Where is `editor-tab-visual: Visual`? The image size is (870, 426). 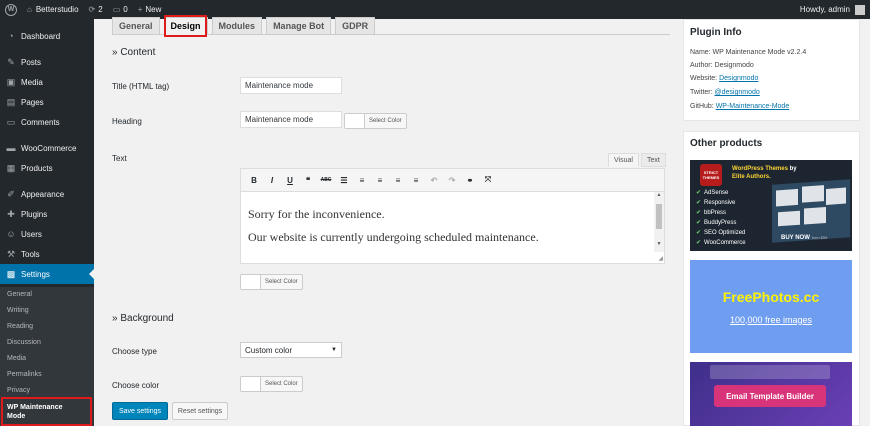
editor-tab-visual: Visual is located at coordinates (623, 160).